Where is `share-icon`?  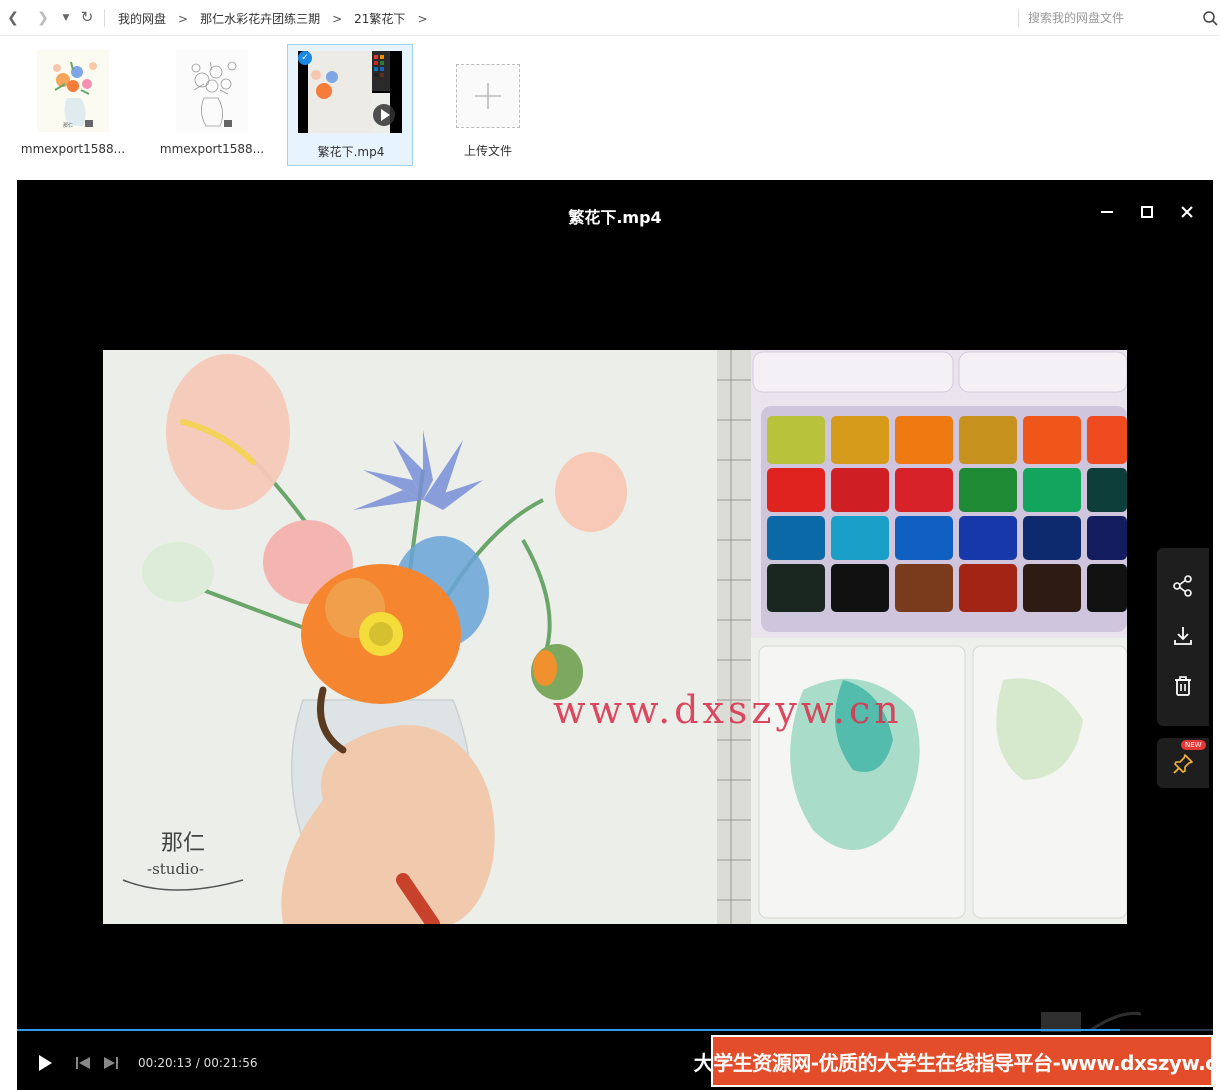 share-icon is located at coordinates (1183, 586).